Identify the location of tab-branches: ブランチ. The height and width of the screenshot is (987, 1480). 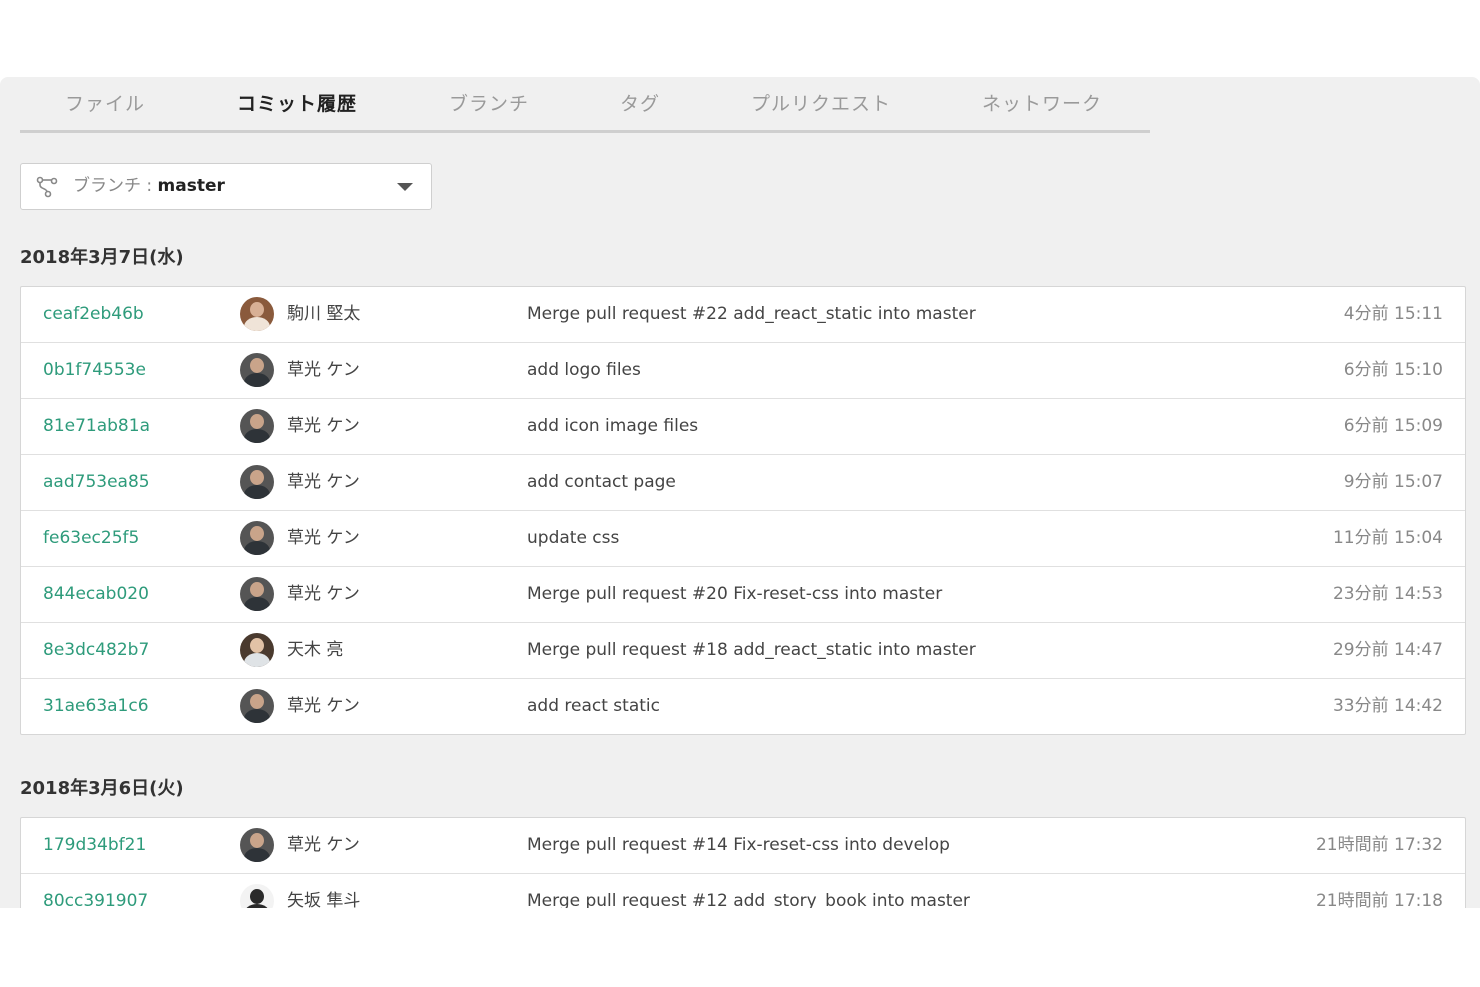
(489, 103).